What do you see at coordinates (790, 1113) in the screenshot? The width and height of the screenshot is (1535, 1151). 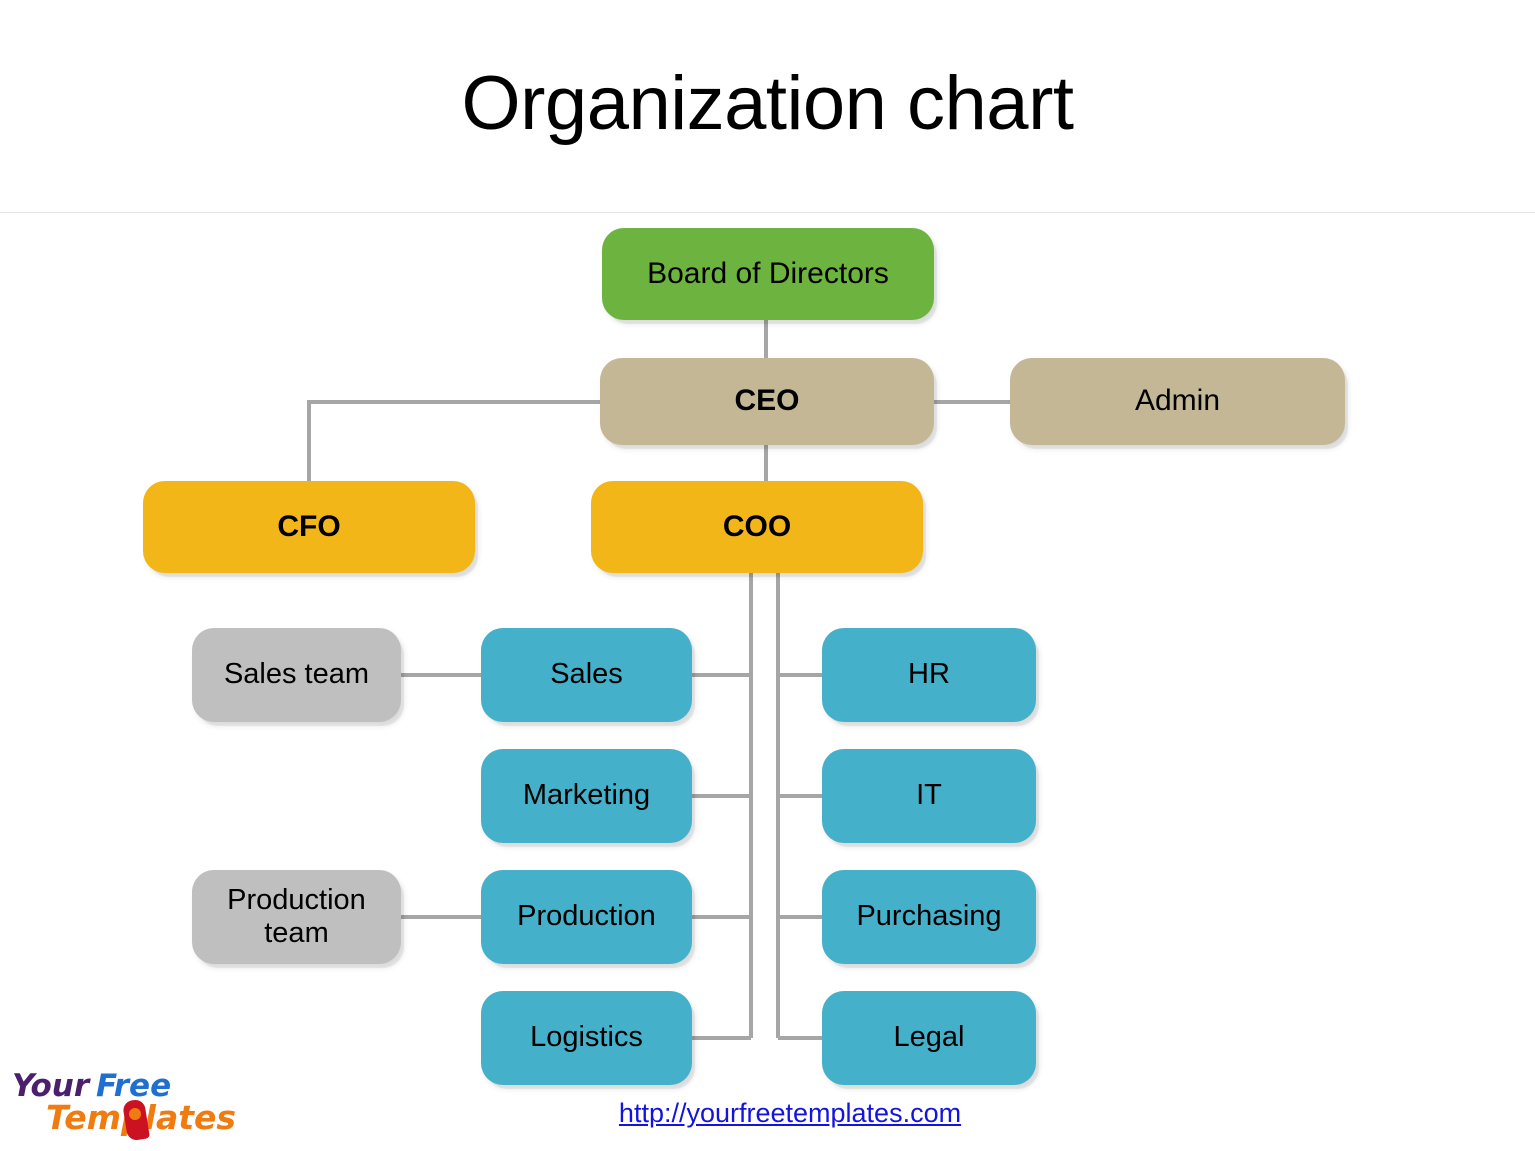 I see `footer-url-link: http://yourfreetemplates.com` at bounding box center [790, 1113].